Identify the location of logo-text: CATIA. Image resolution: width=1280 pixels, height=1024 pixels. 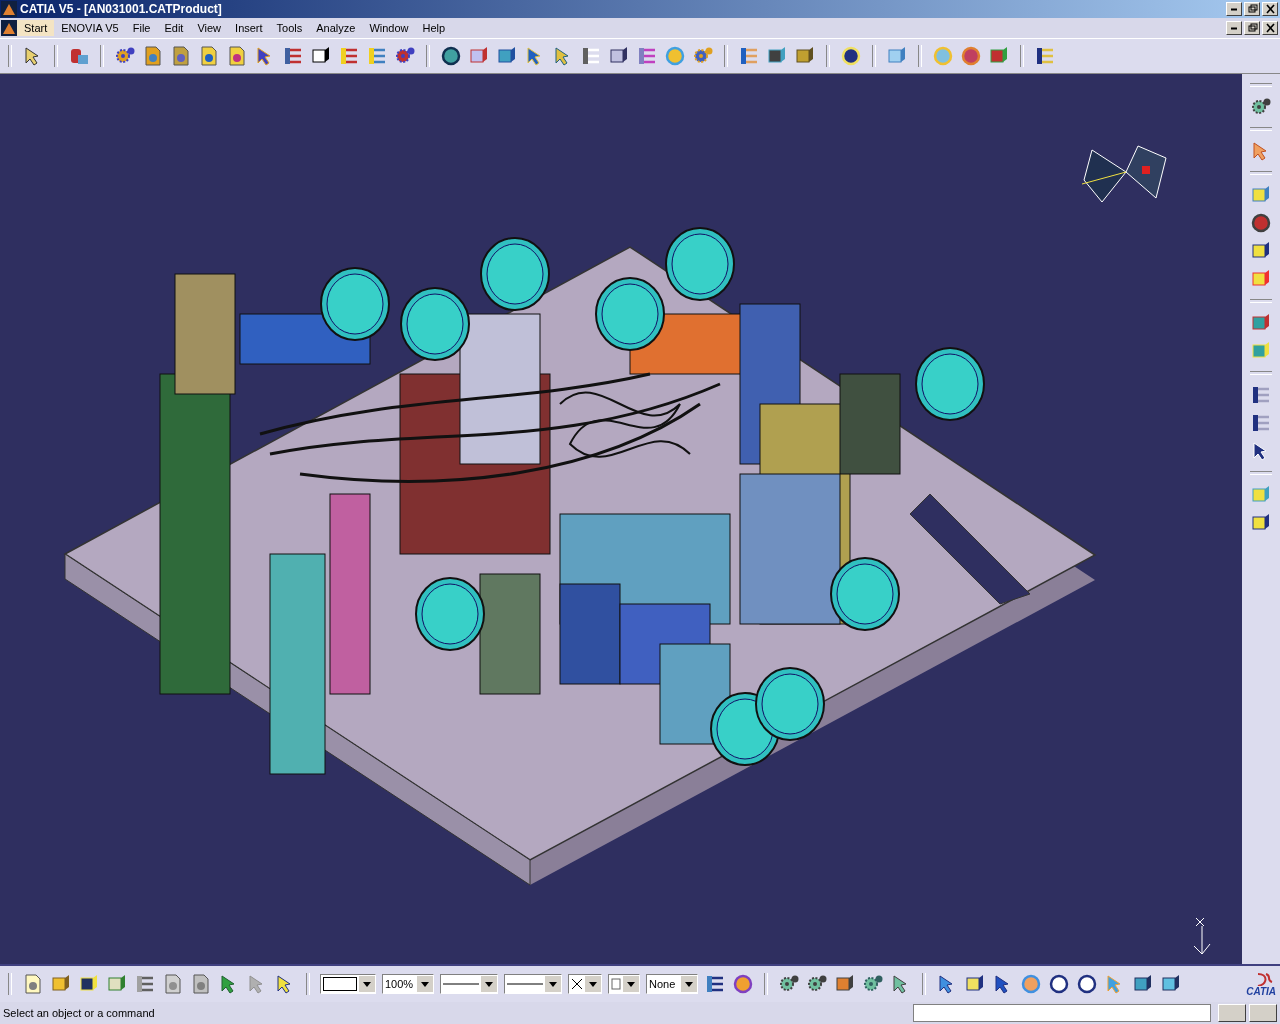
(1261, 991).